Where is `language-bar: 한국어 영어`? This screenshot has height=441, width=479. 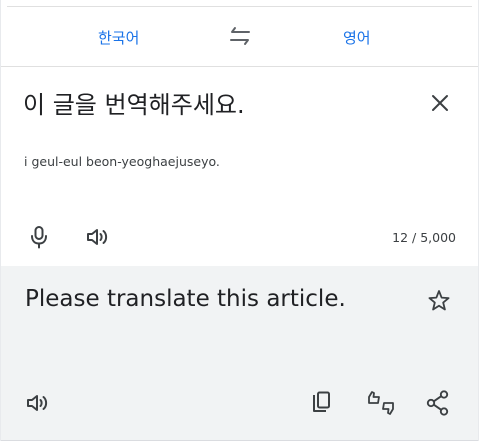 language-bar: 한국어 영어 is located at coordinates (239, 37).